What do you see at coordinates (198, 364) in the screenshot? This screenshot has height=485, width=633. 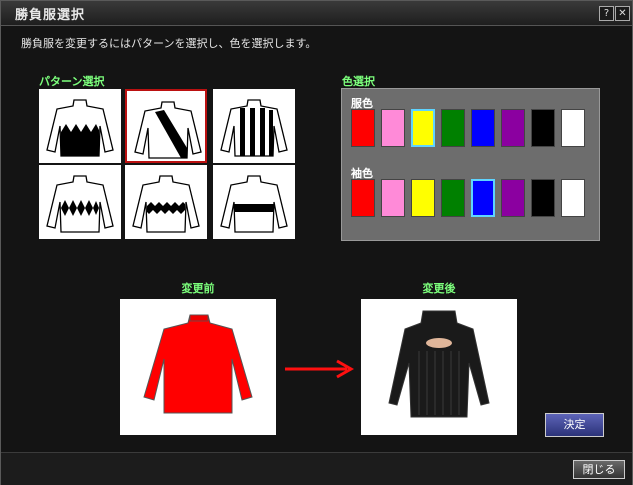 I see `red-shirt-image` at bounding box center [198, 364].